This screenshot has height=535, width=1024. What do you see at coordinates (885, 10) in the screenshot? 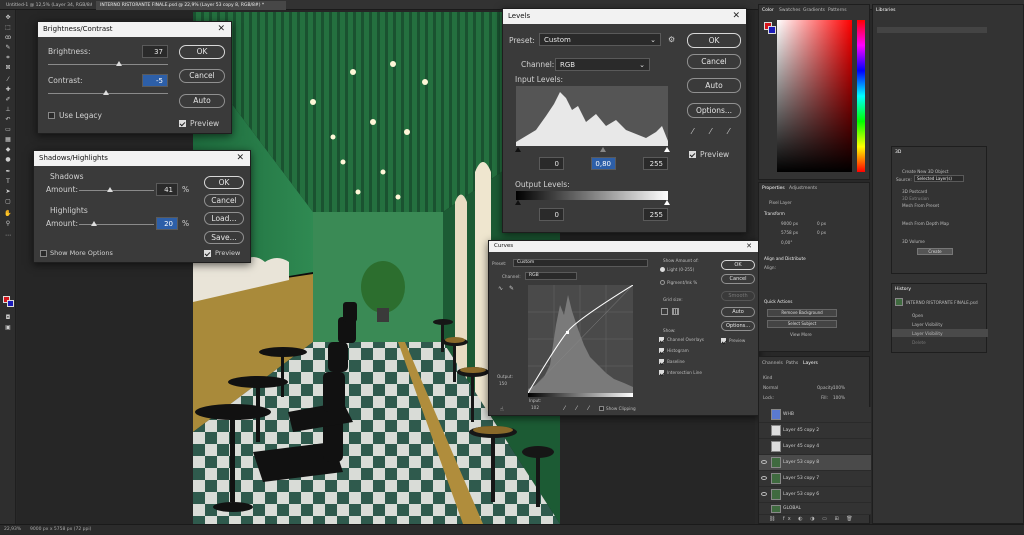
I see `tab-libraries: Libraries` at bounding box center [885, 10].